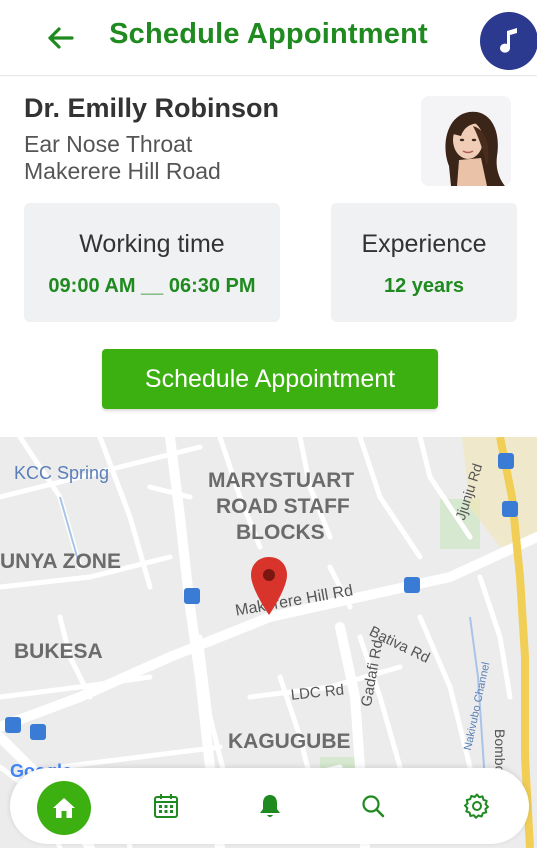  Describe the element at coordinates (152, 244) in the screenshot. I see `working-time-title: Working time` at that location.